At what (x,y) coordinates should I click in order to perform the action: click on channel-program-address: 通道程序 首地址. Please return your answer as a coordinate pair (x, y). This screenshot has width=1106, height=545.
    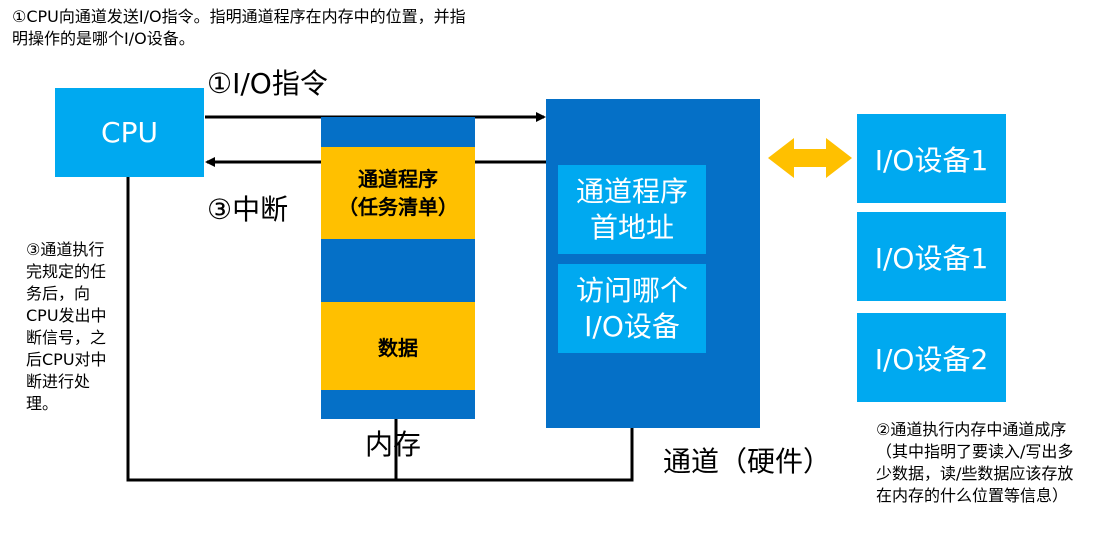
    Looking at the image, I should click on (632, 209).